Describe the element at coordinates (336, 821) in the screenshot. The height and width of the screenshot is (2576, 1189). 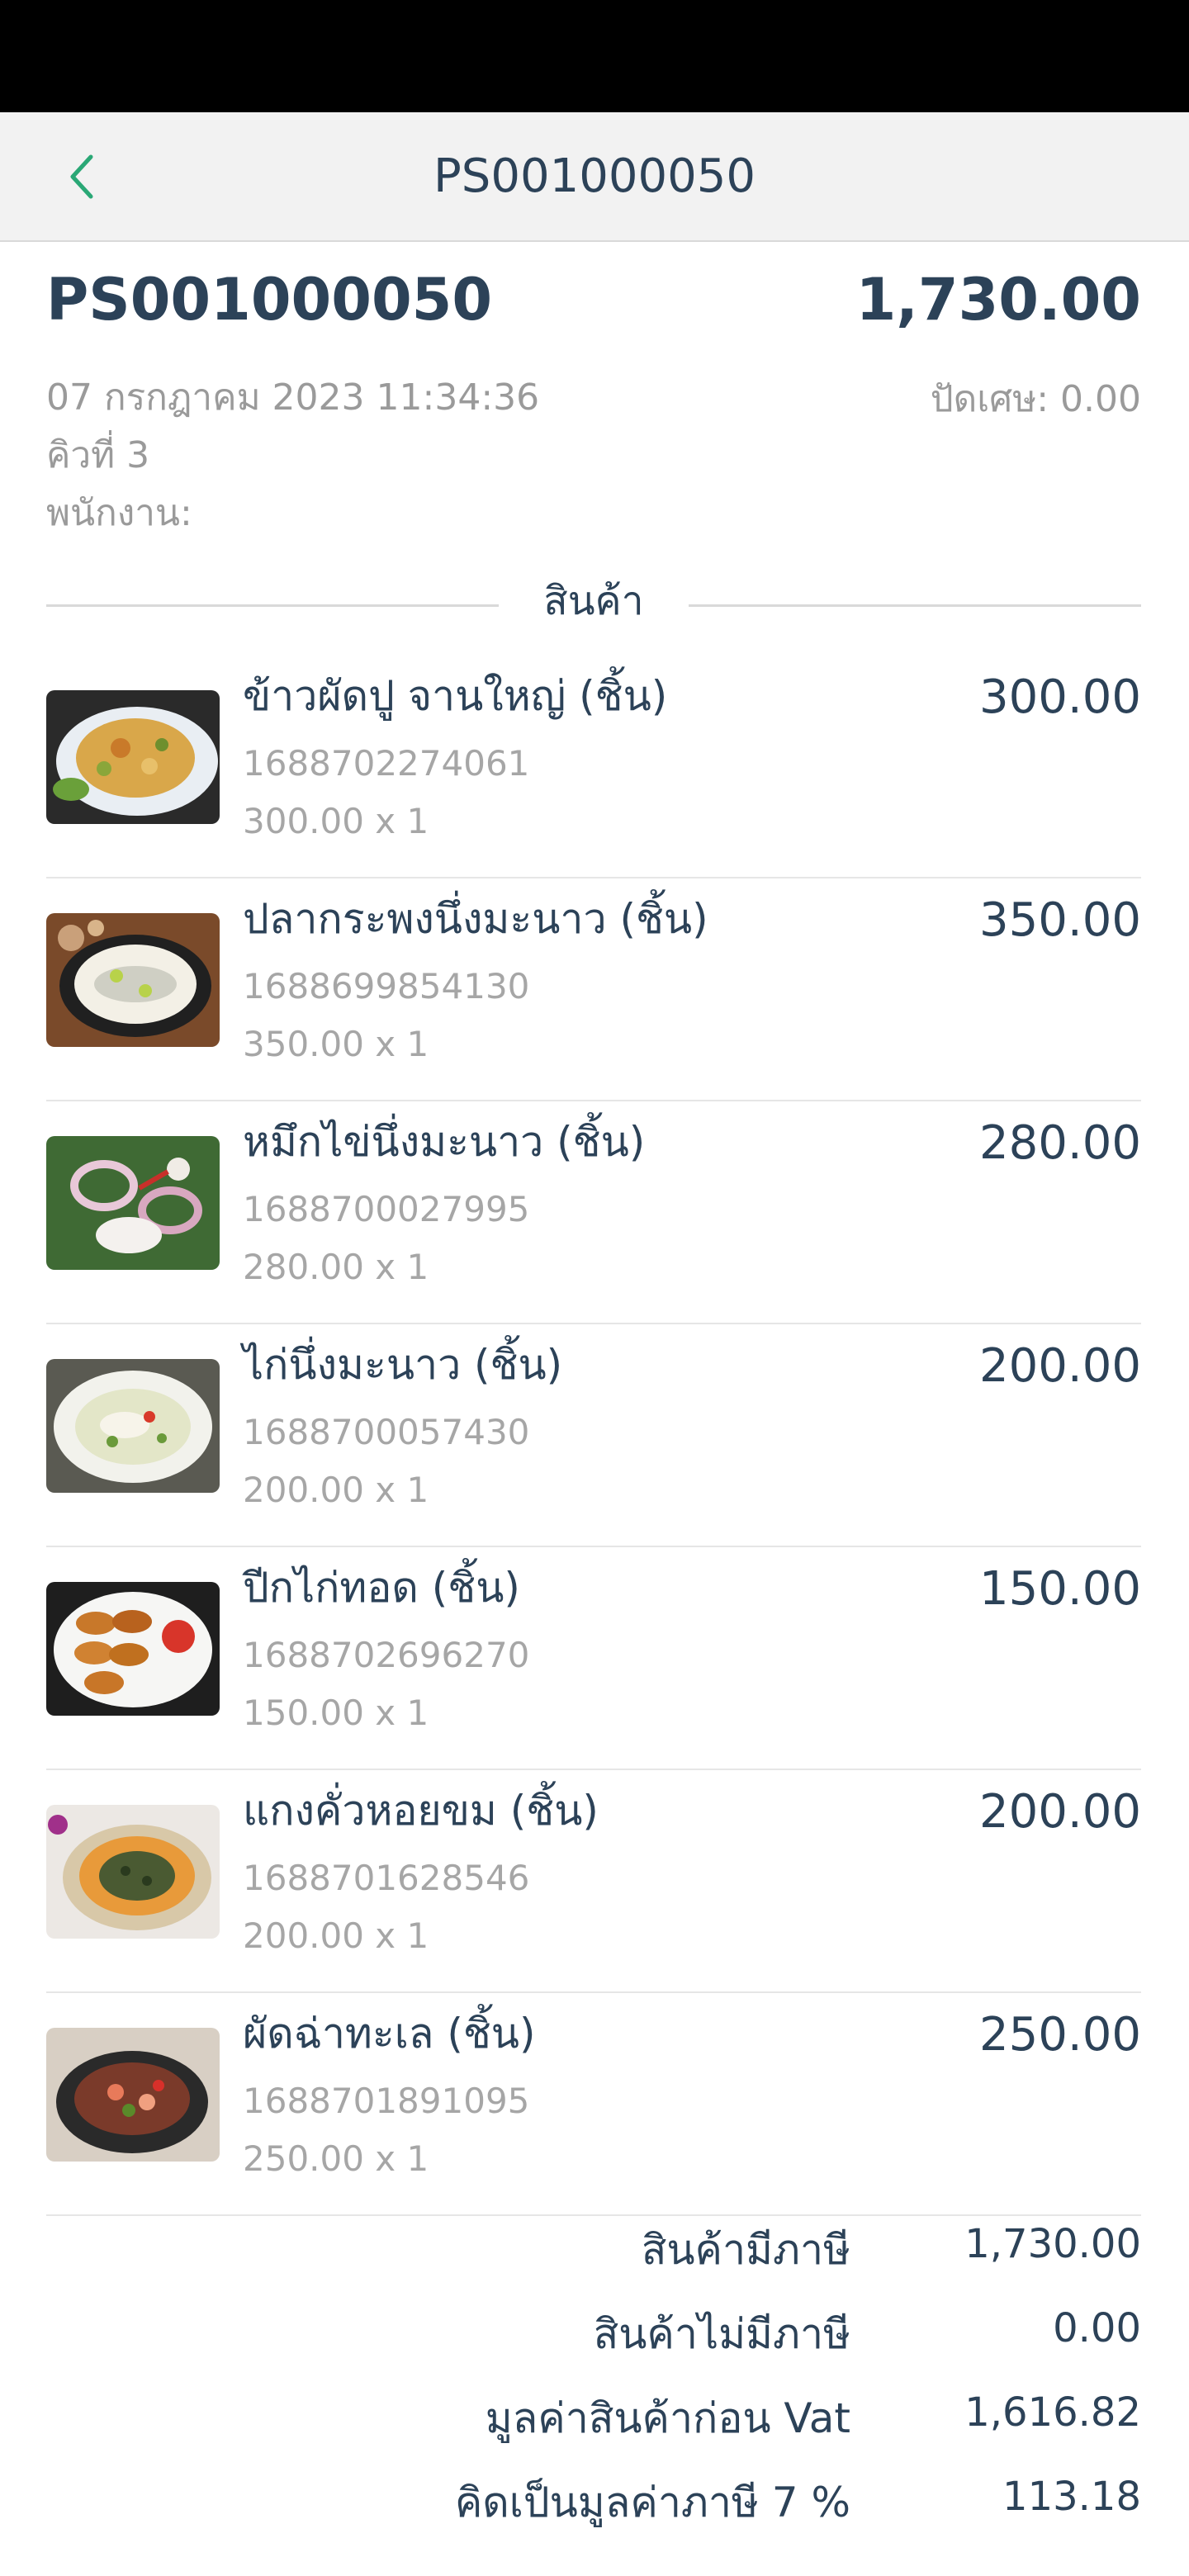
I see `item-quantity: 300.00 x 1` at that location.